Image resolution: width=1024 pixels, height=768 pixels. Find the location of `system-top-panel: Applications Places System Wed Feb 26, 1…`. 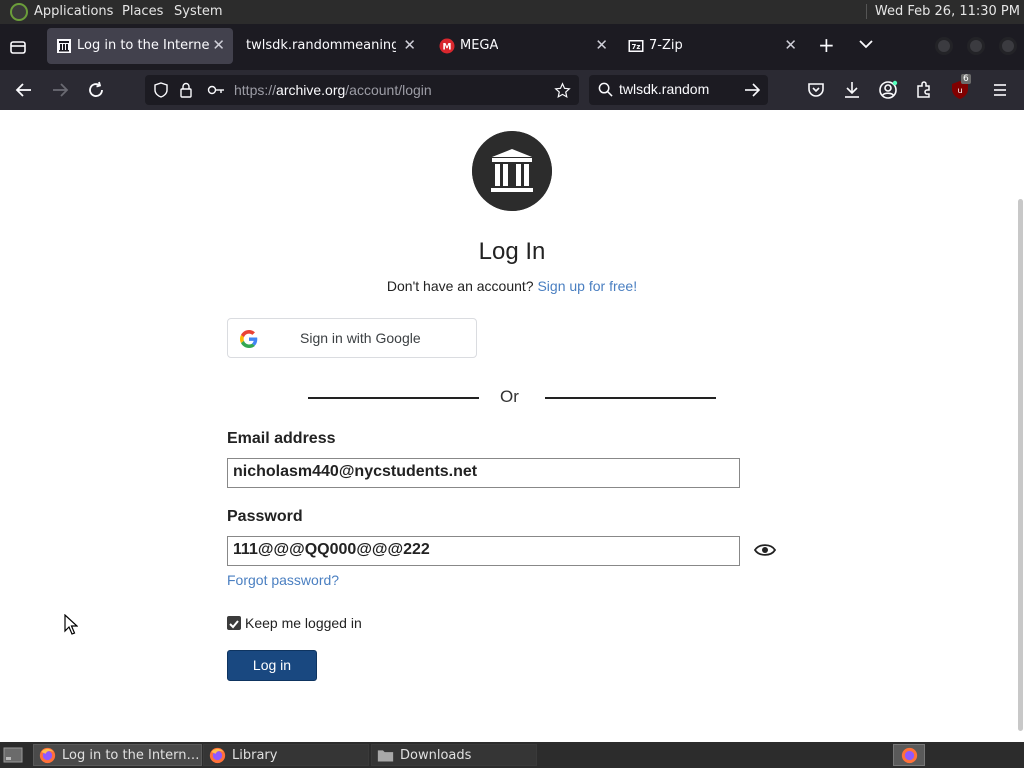

system-top-panel: Applications Places System Wed Feb 26, 1… is located at coordinates (512, 12).